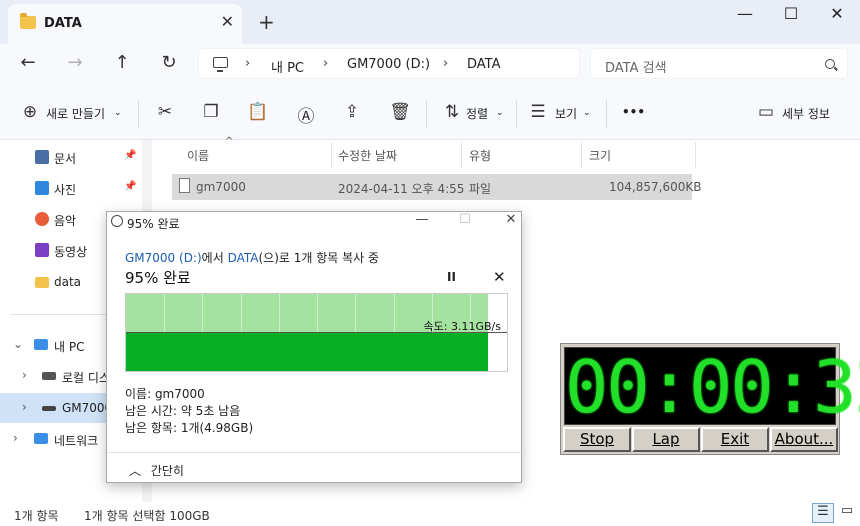 This screenshot has height=526, width=860. I want to click on selection-info: 1개 항목 선택함 100GB, so click(147, 516).